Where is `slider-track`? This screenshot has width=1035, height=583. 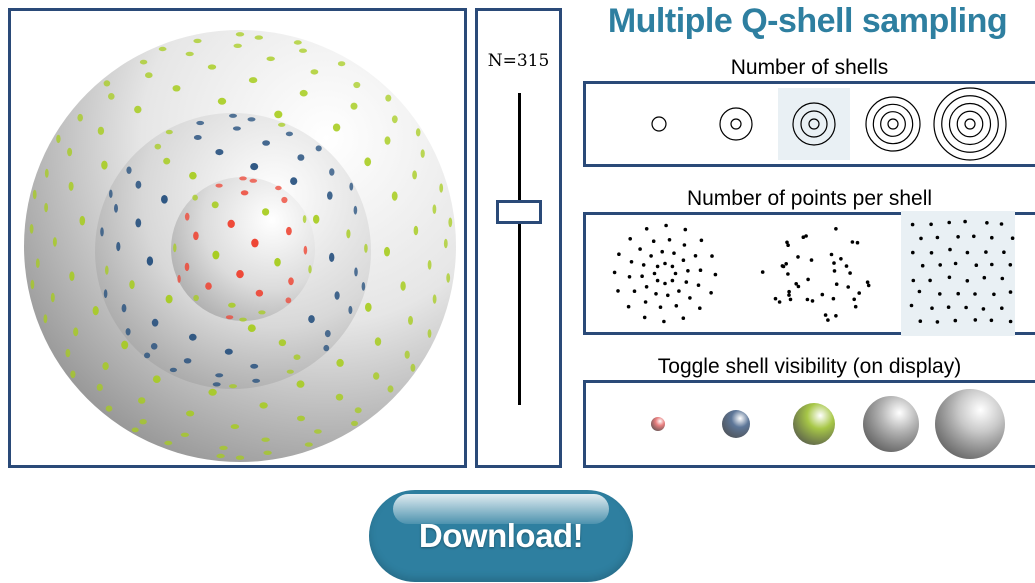
slider-track is located at coordinates (519, 249).